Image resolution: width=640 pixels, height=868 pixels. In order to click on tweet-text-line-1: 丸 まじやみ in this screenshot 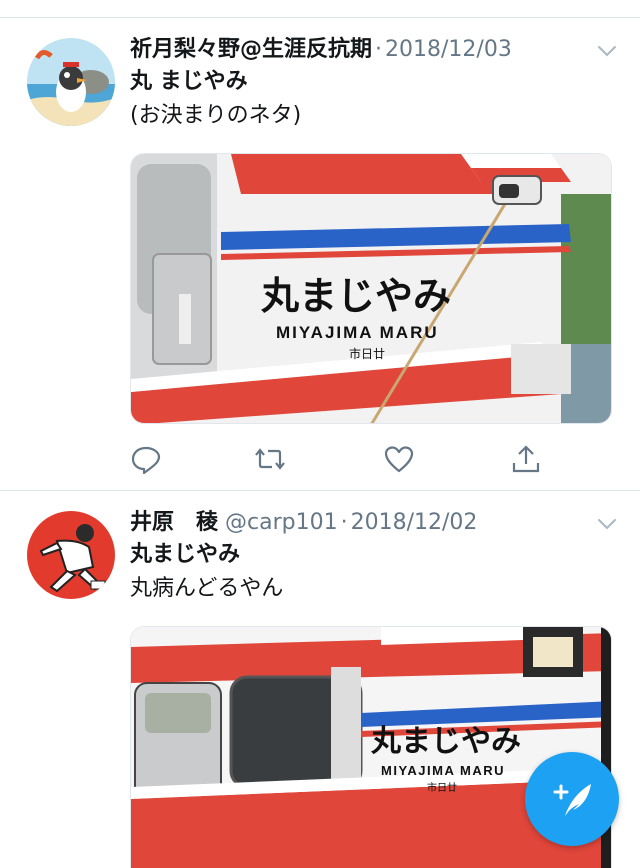, I will do `click(189, 81)`.